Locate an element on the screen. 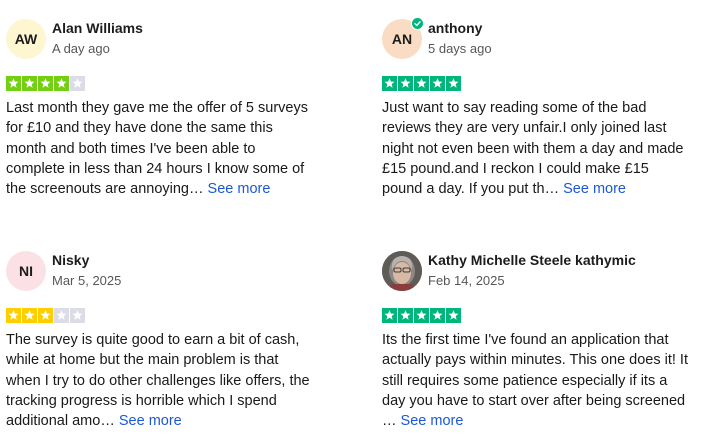 The width and height of the screenshot is (711, 445). review-date: A day ago is located at coordinates (81, 48).